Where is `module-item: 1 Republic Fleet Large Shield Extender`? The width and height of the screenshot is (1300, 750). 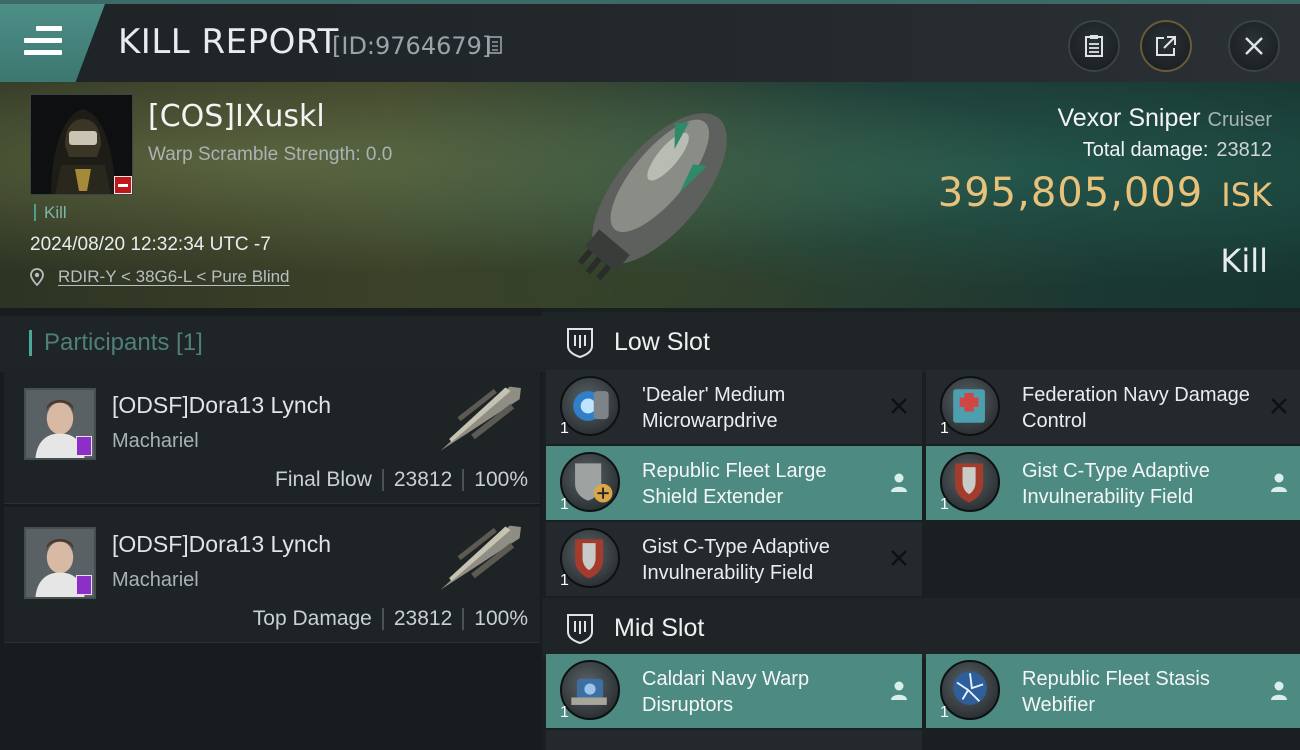 module-item: 1 Republic Fleet Large Shield Extender is located at coordinates (734, 483).